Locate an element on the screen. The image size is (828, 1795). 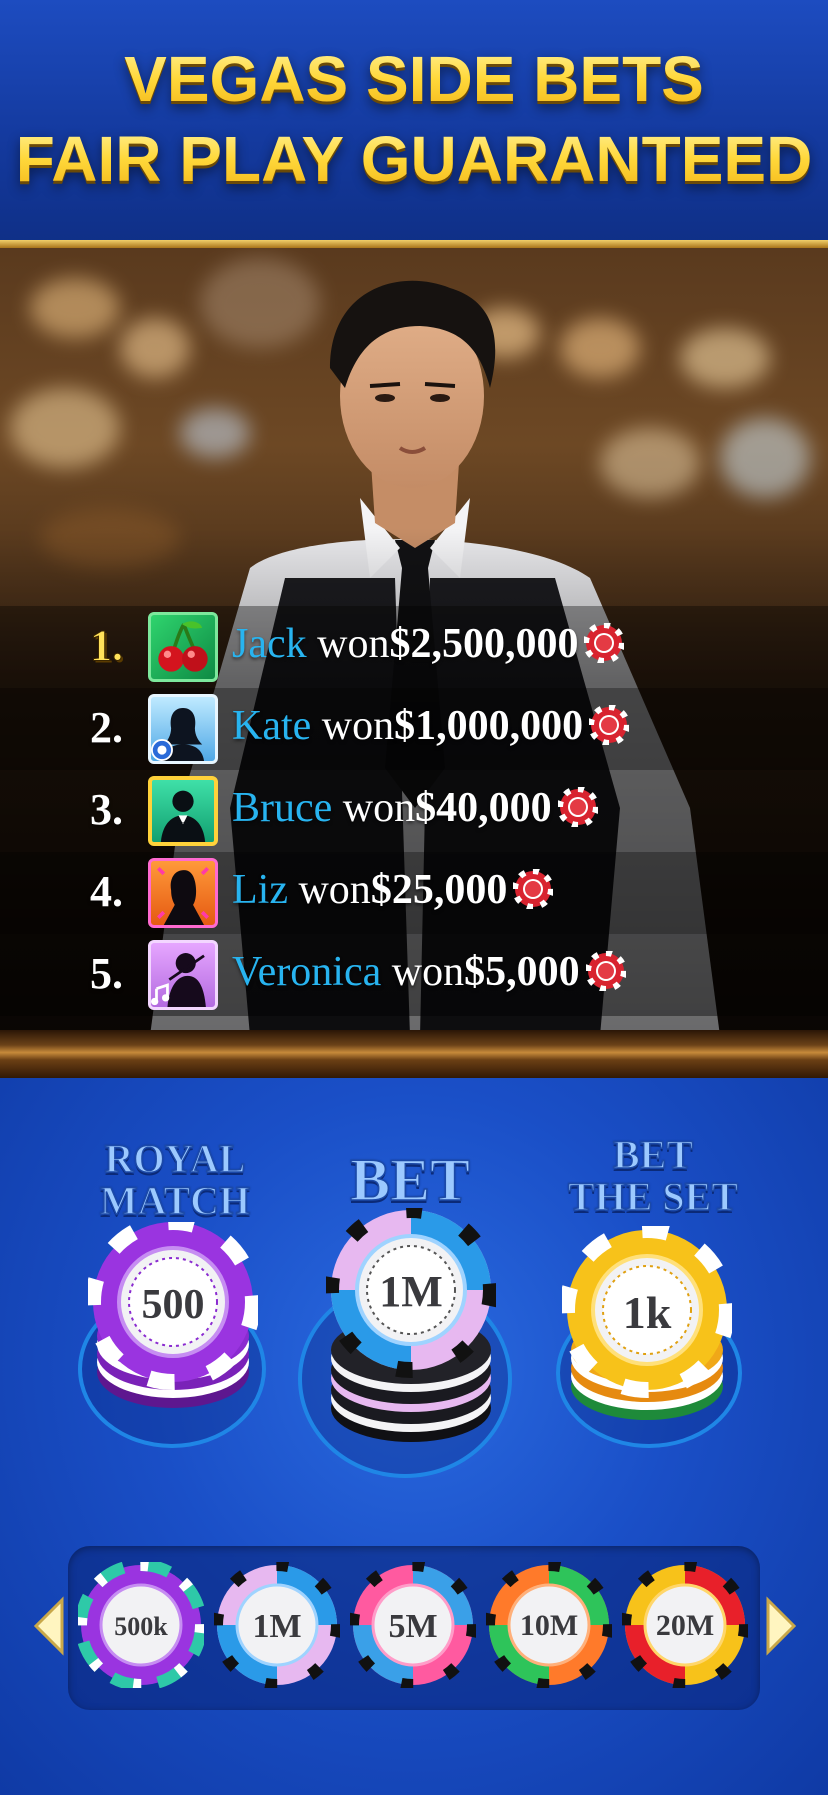
win-amount: $2,500,000 is located at coordinates (484, 644).